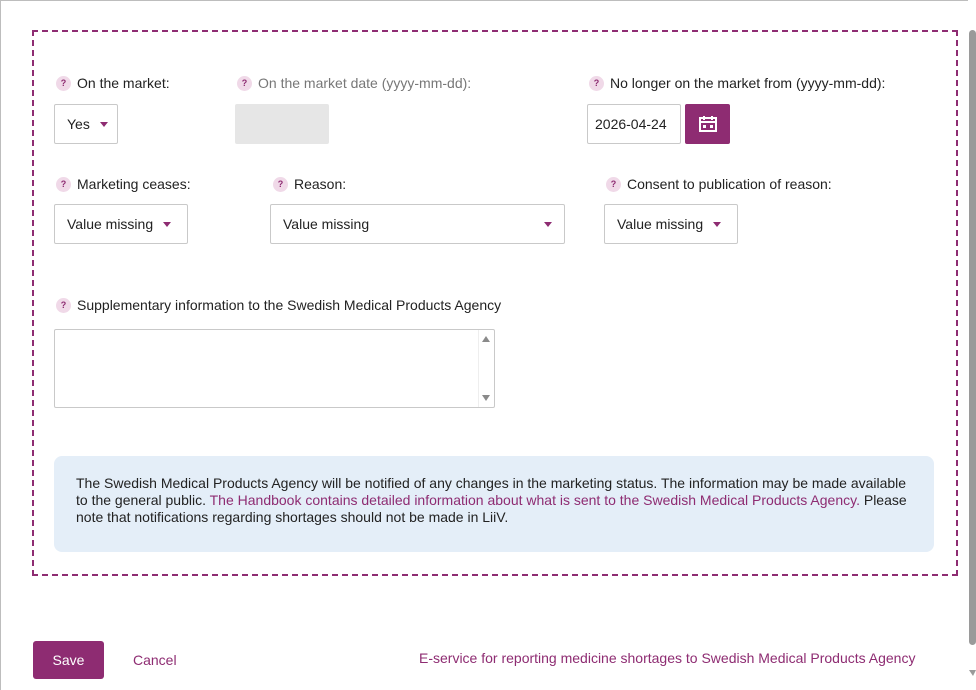  Describe the element at coordinates (274, 368) in the screenshot. I see `supplementary-textarea` at that location.